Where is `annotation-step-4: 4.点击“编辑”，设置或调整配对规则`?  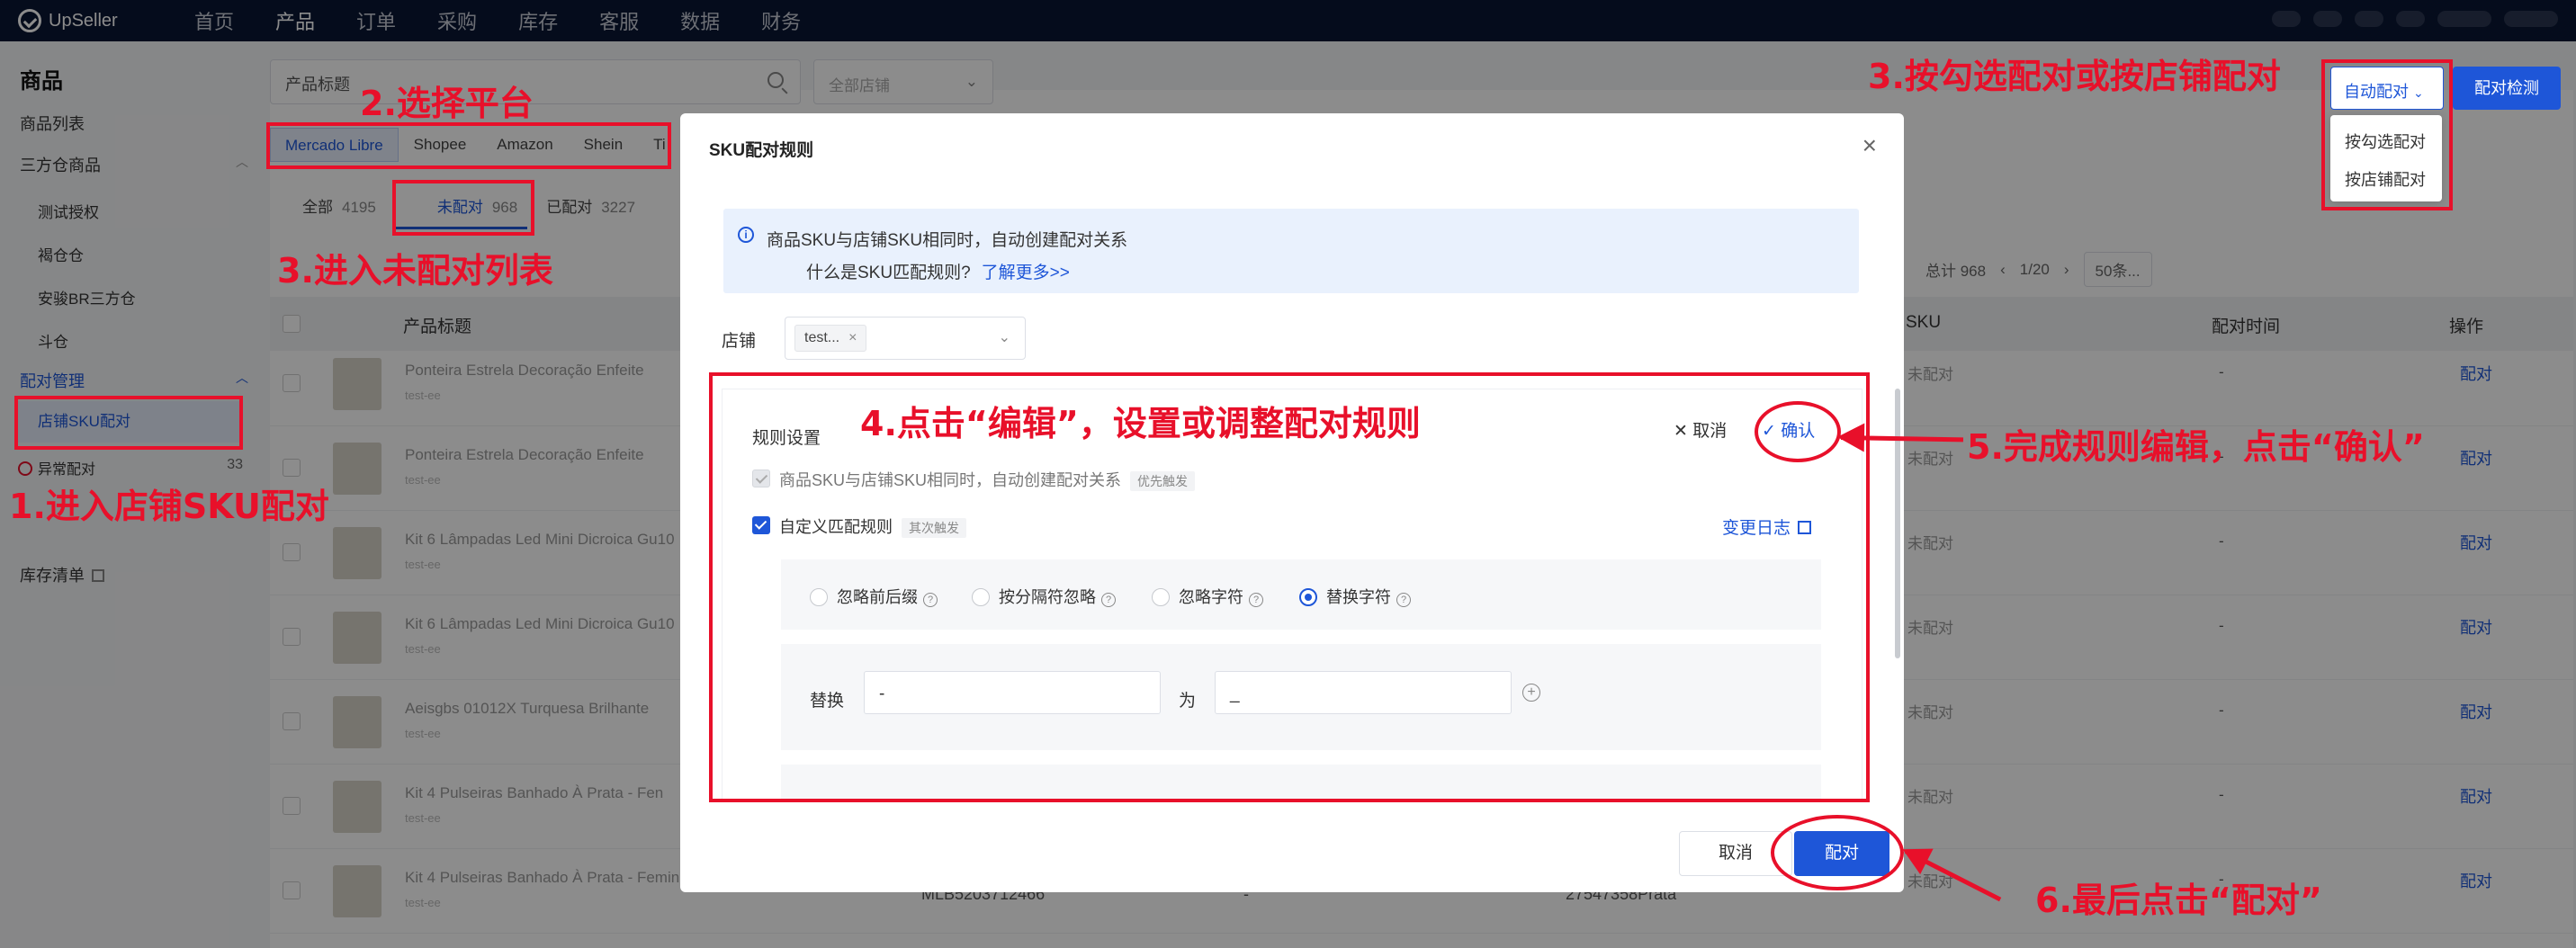 annotation-step-4: 4.点击“编辑”，设置或调整配对规则 is located at coordinates (1141, 423).